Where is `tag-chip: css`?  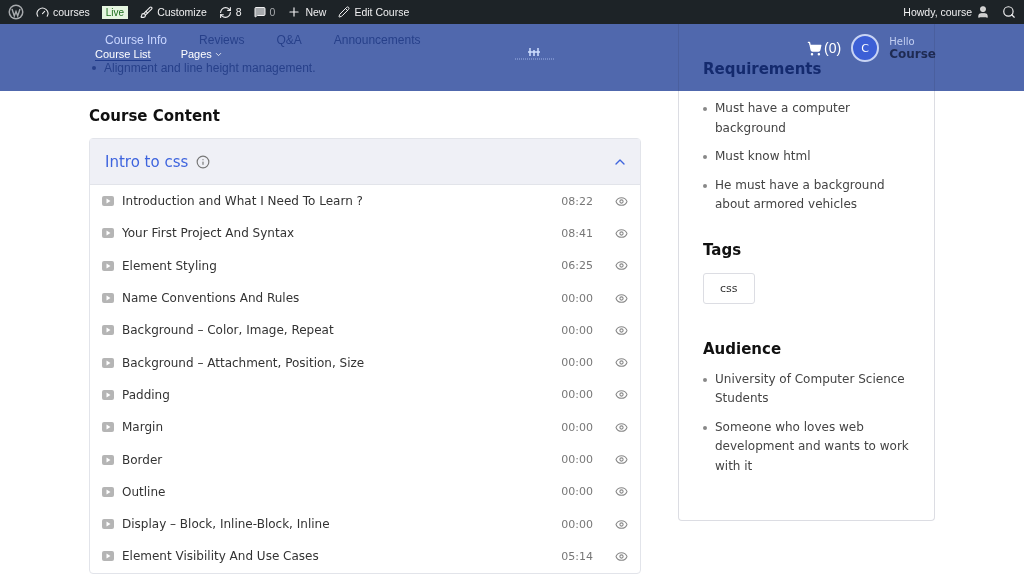 tag-chip: css is located at coordinates (729, 288).